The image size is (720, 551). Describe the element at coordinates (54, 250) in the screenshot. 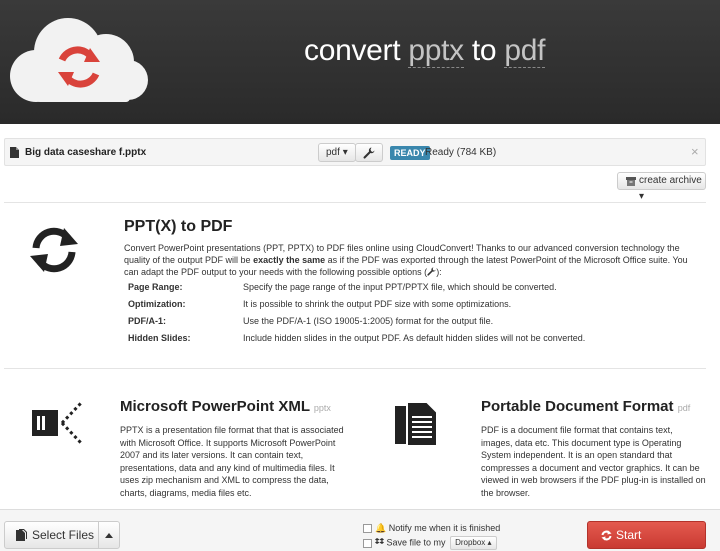

I see `convert-sync-icon` at that location.